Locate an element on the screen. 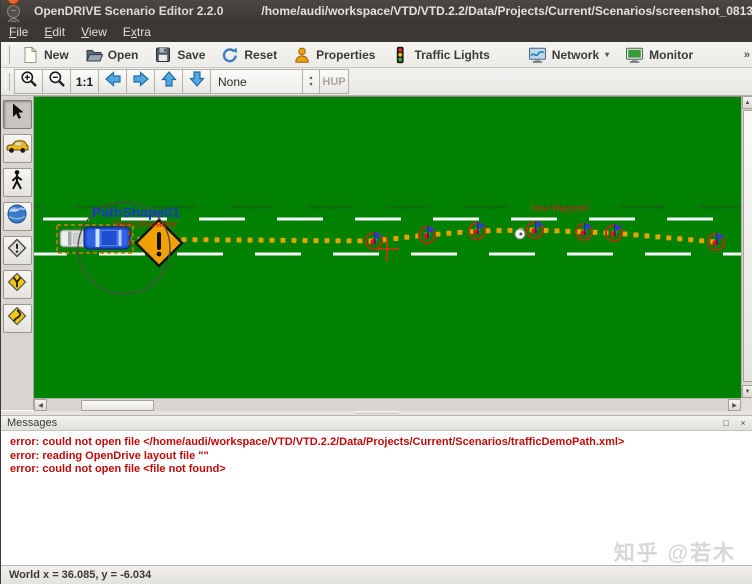 The image size is (752, 584). vertical-scrollbar: ▲ ▼ is located at coordinates (746, 247).